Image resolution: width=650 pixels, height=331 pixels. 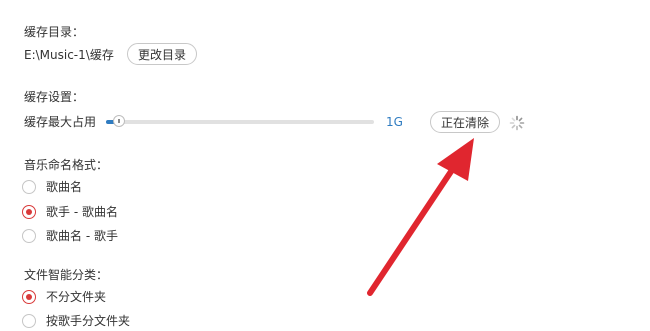 I want to click on cache-size-slider, so click(x=240, y=121).